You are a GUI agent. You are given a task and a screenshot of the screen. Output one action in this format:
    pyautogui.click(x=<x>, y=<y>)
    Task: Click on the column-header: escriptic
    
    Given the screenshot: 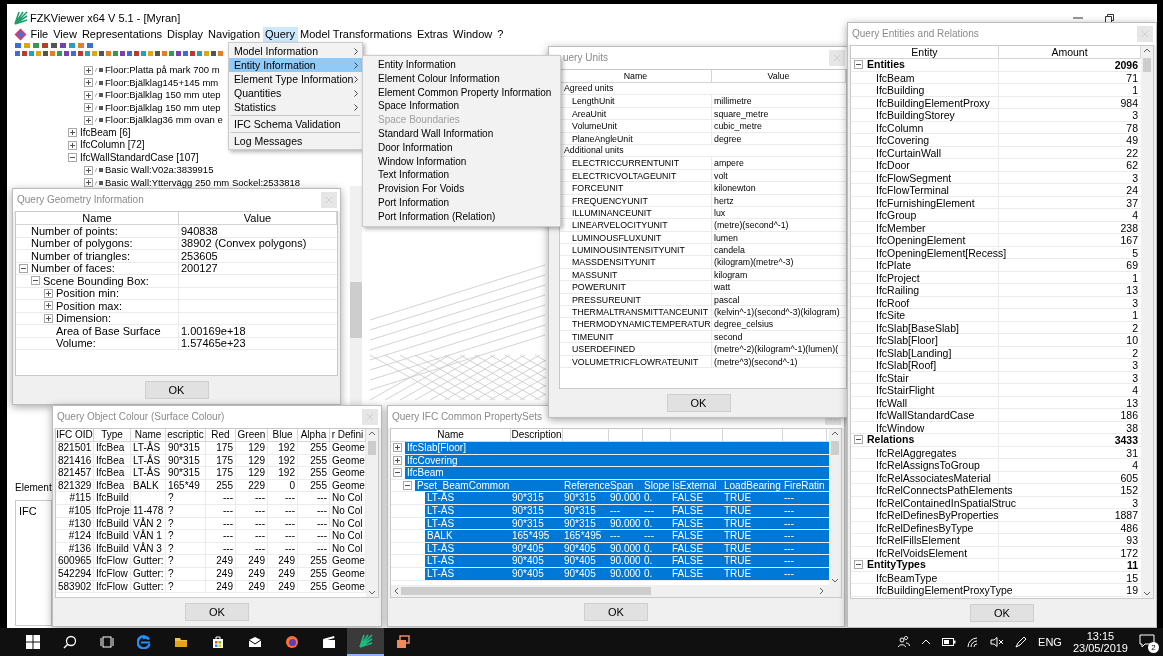 What is the action you would take?
    pyautogui.click(x=186, y=435)
    